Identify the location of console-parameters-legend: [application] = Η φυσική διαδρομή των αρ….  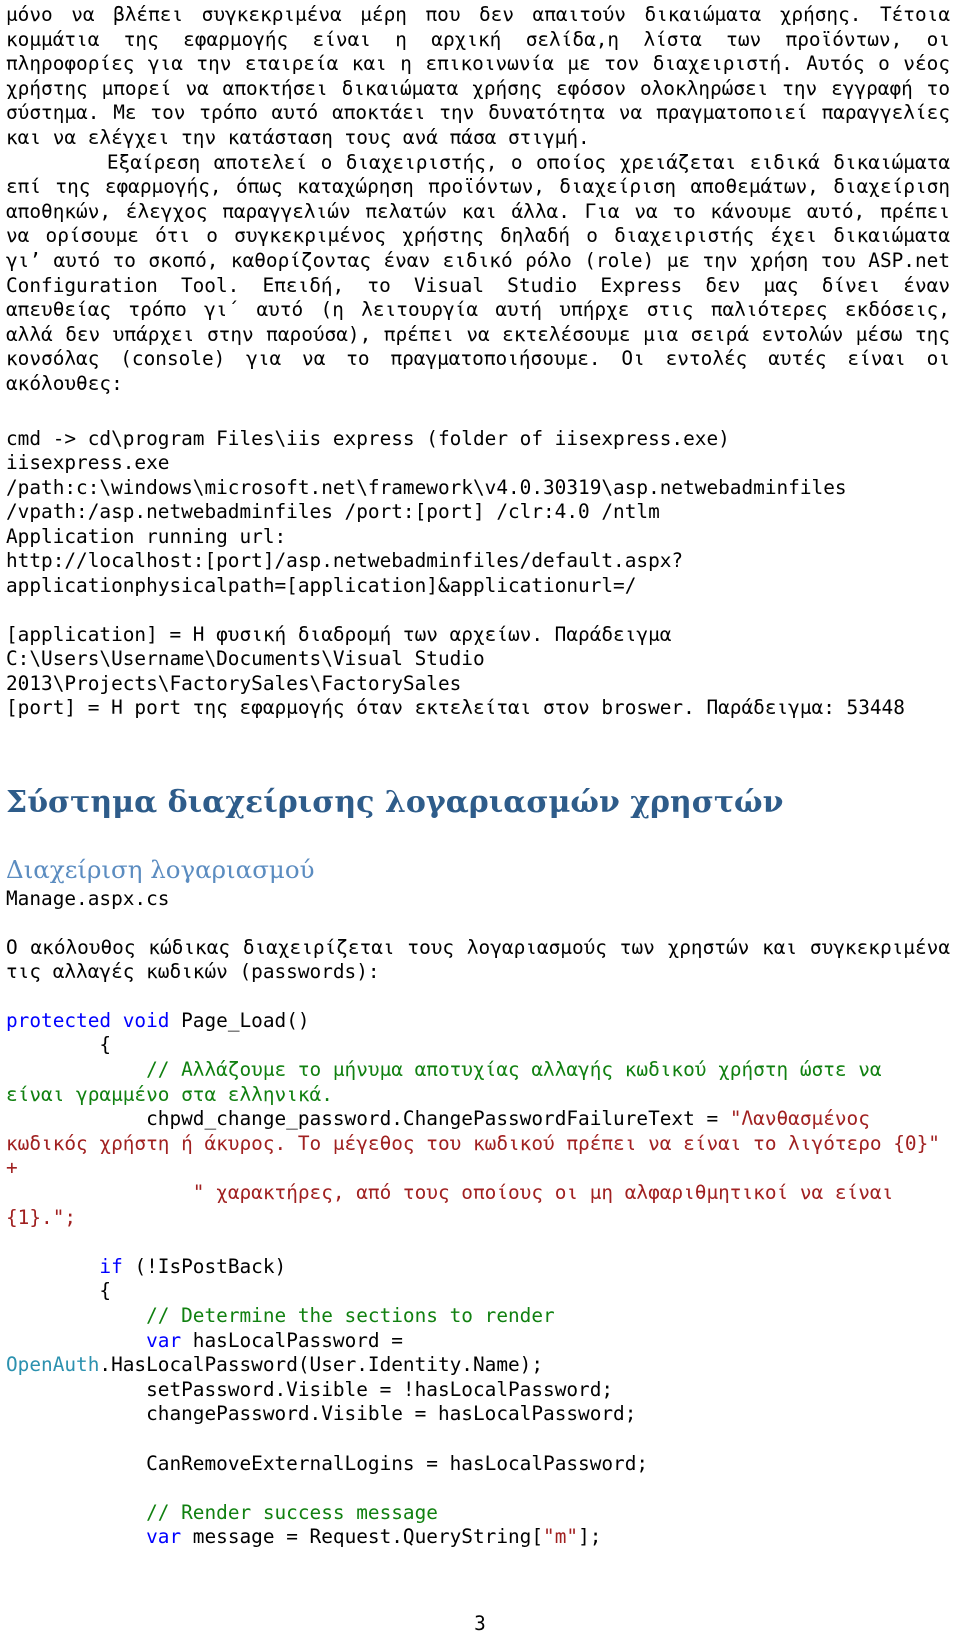
(455, 671).